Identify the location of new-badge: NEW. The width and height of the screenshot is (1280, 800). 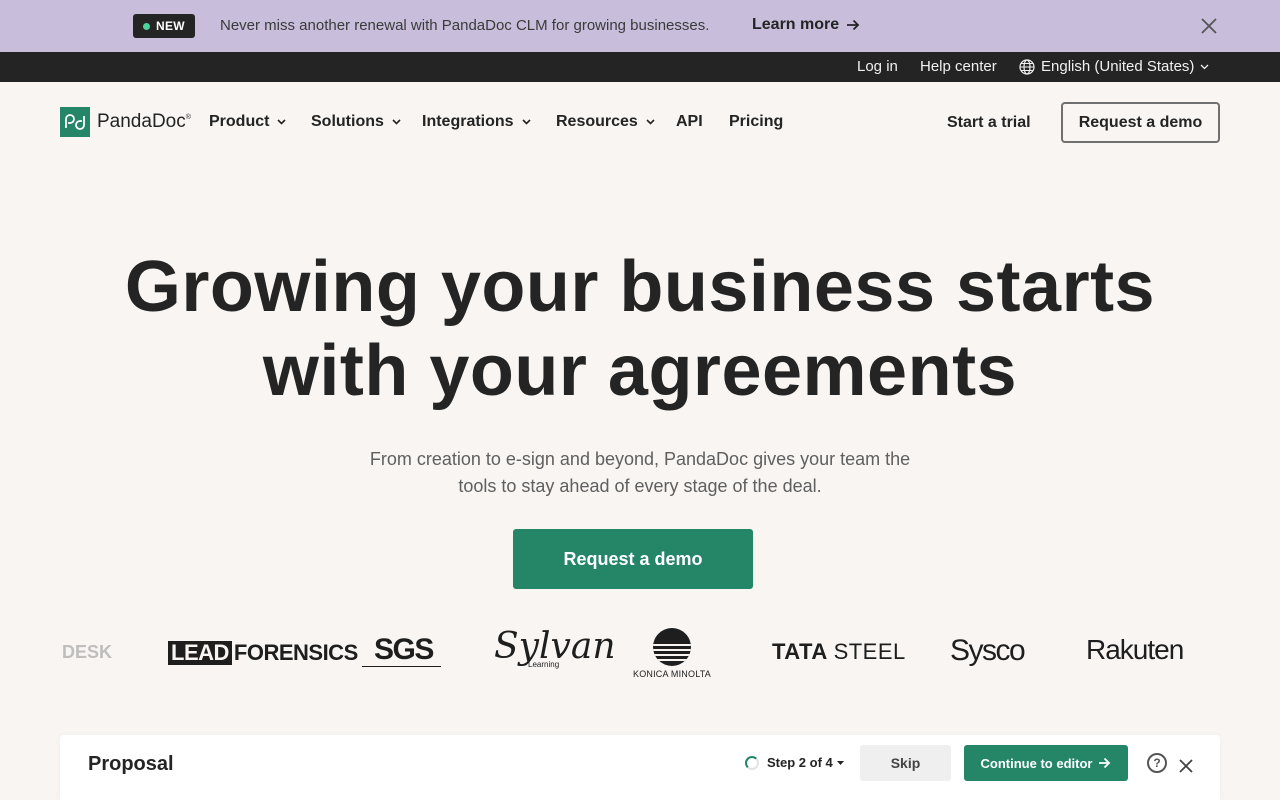
(164, 26).